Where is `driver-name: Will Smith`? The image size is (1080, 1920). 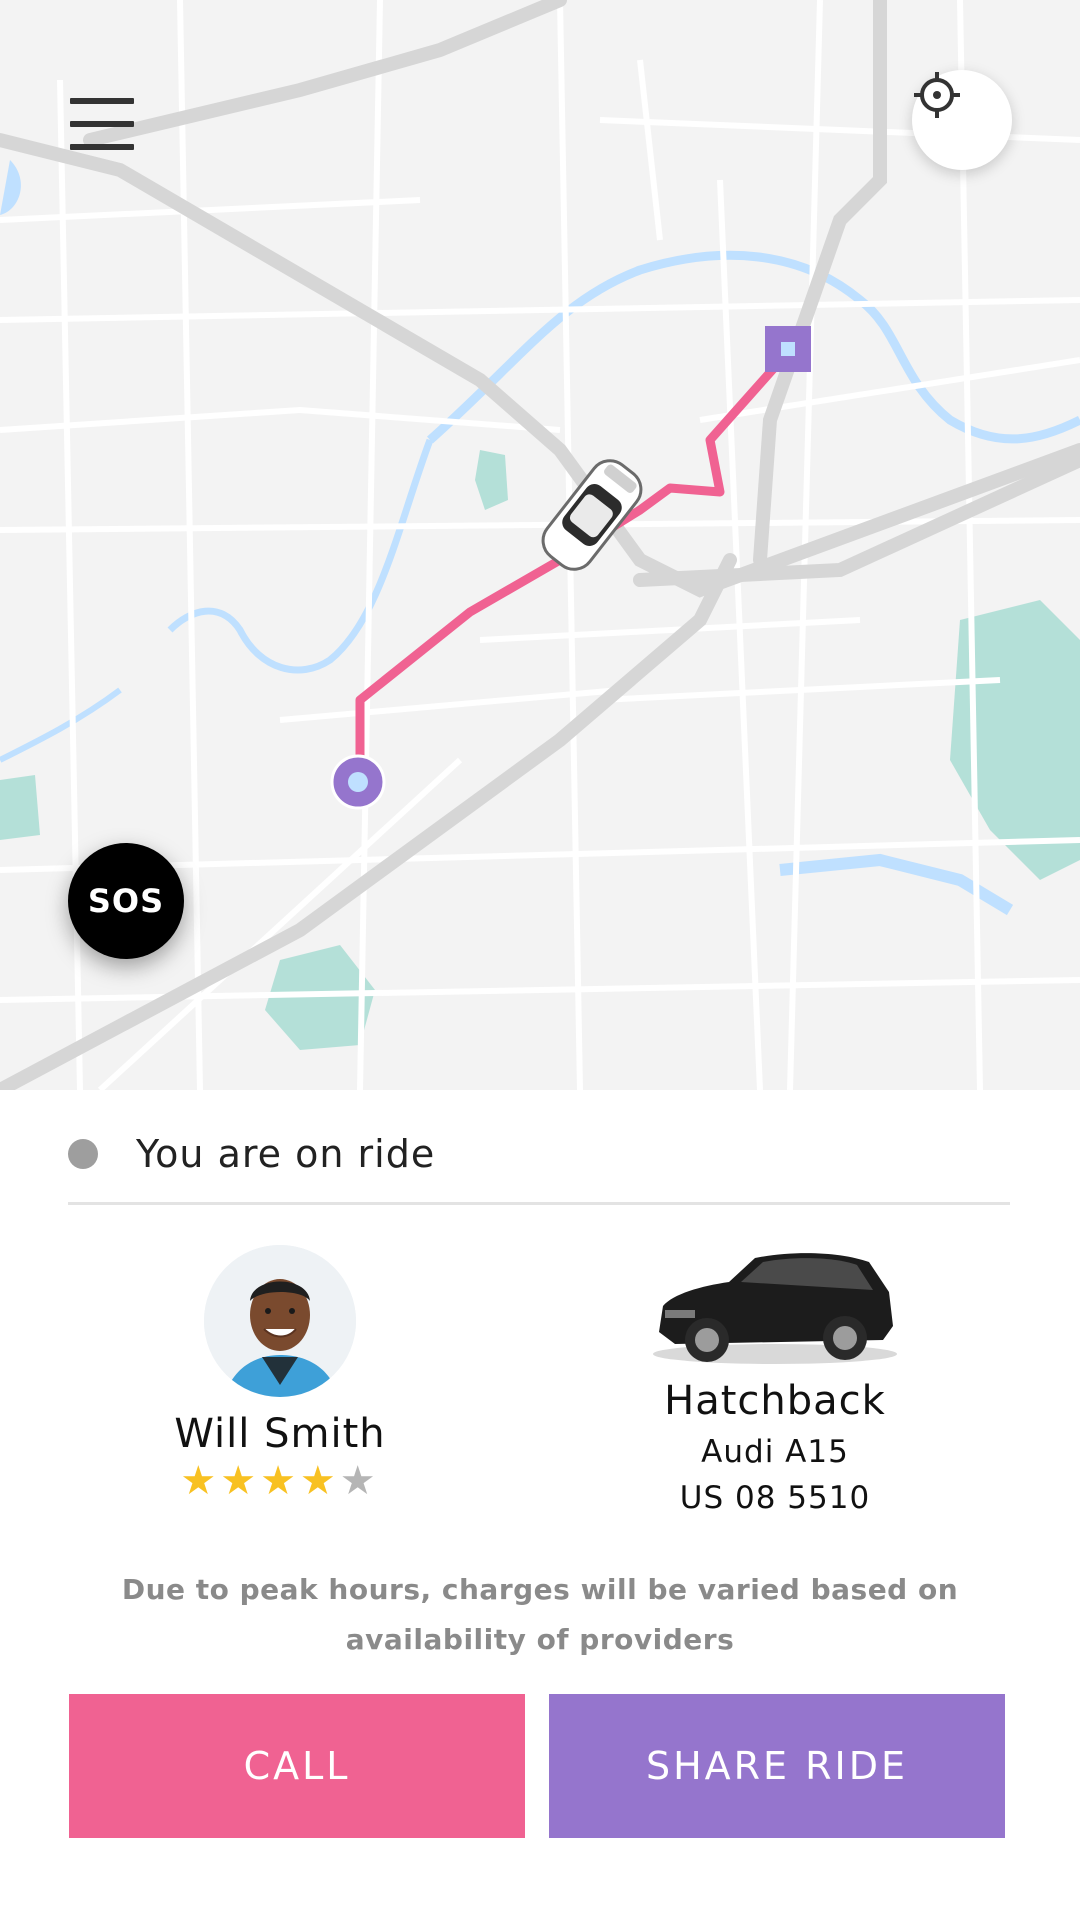 driver-name: Will Smith is located at coordinates (280, 1434).